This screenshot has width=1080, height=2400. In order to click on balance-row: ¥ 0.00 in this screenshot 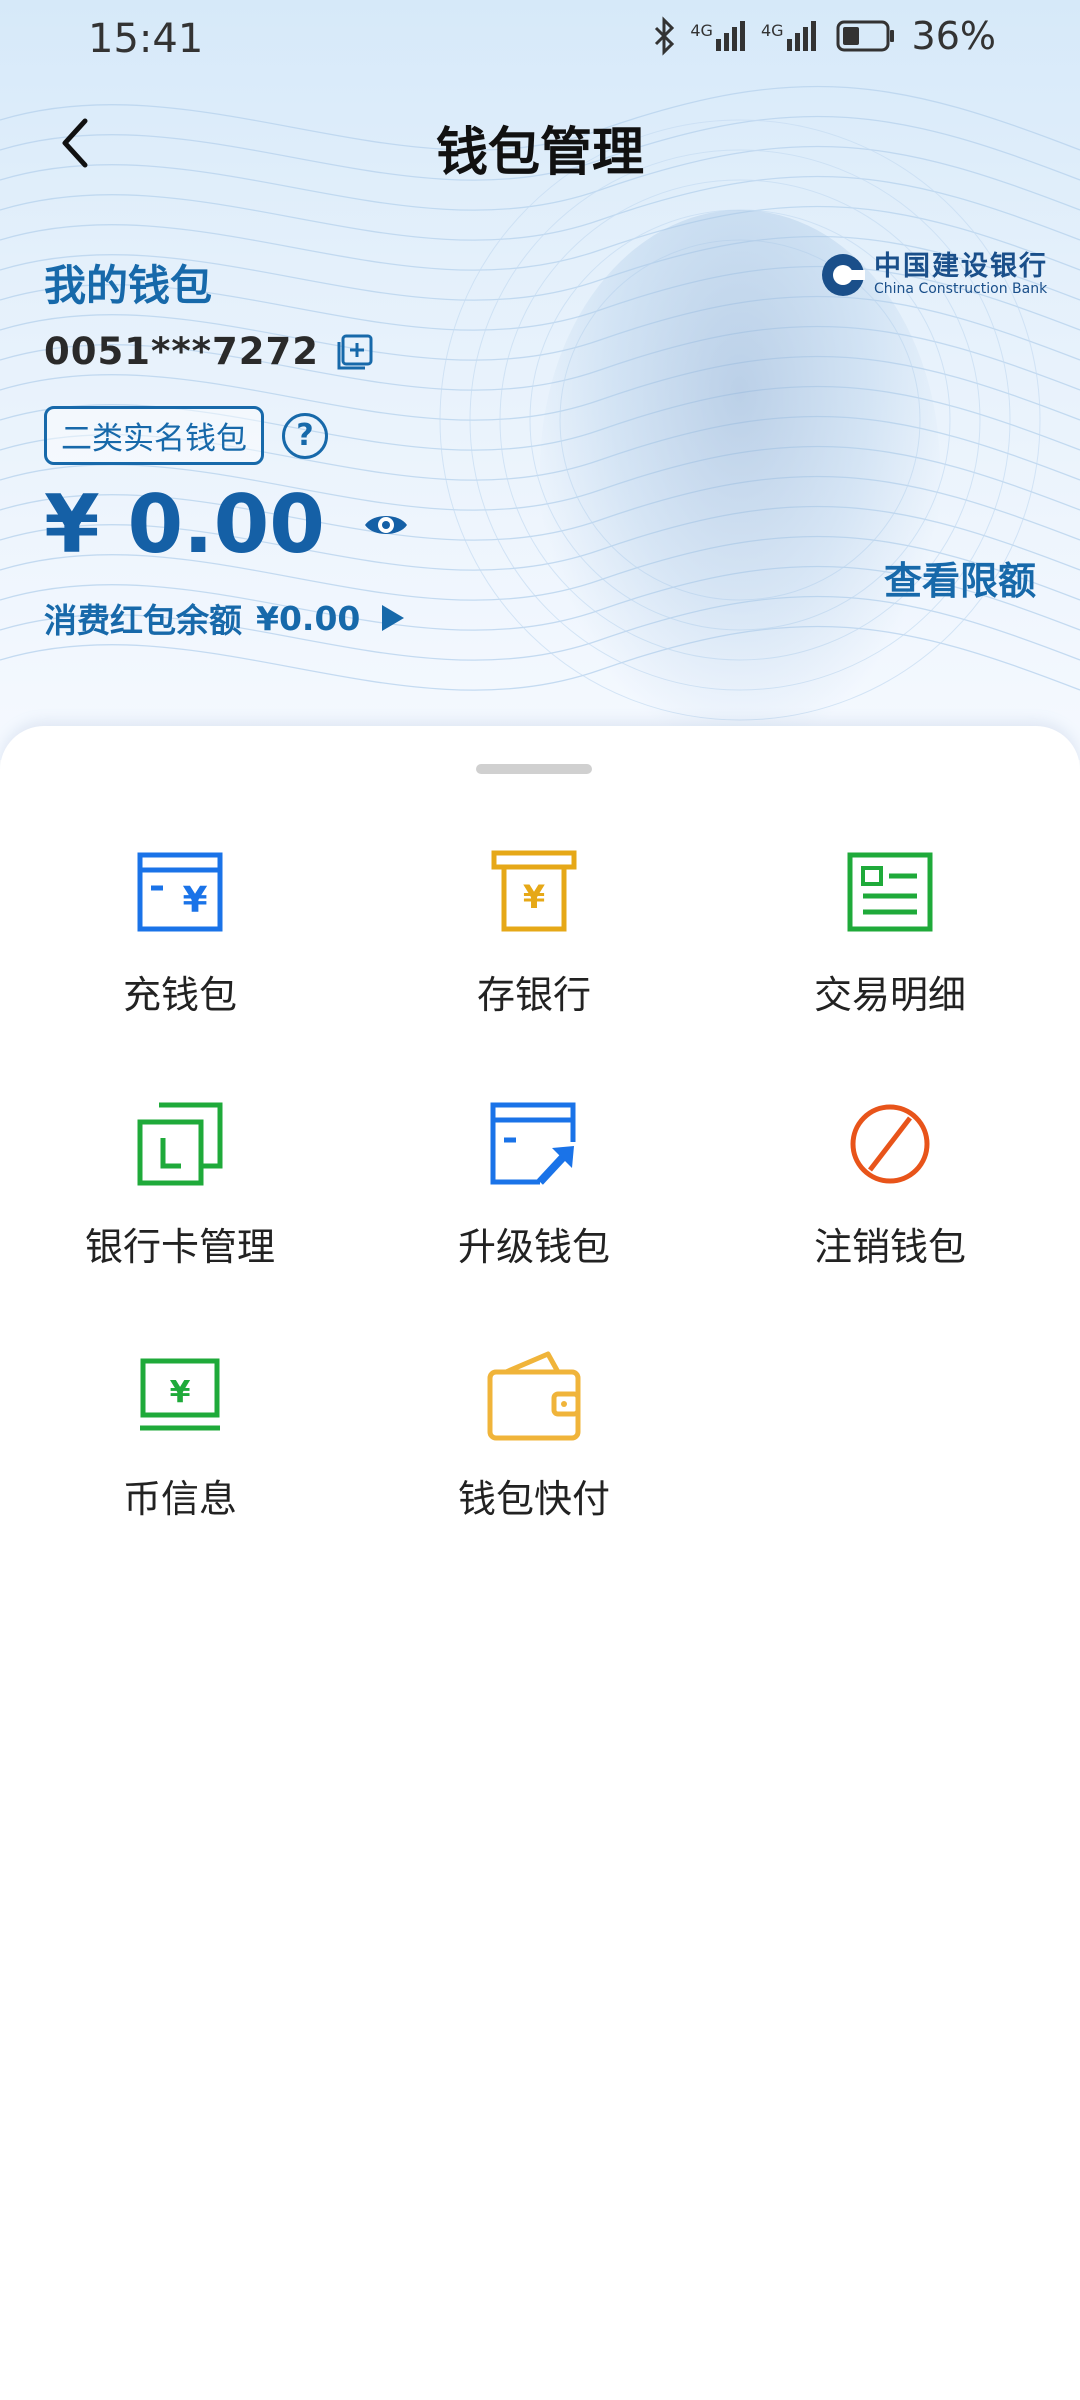, I will do `click(226, 524)`.